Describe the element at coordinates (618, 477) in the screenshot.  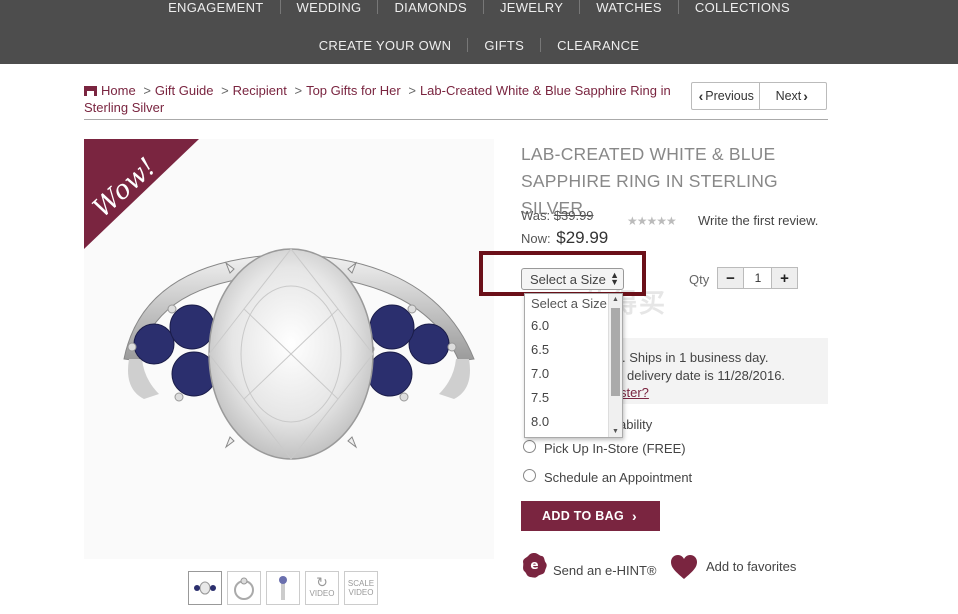
I see `appointment-label: Schedule an Appointment` at that location.